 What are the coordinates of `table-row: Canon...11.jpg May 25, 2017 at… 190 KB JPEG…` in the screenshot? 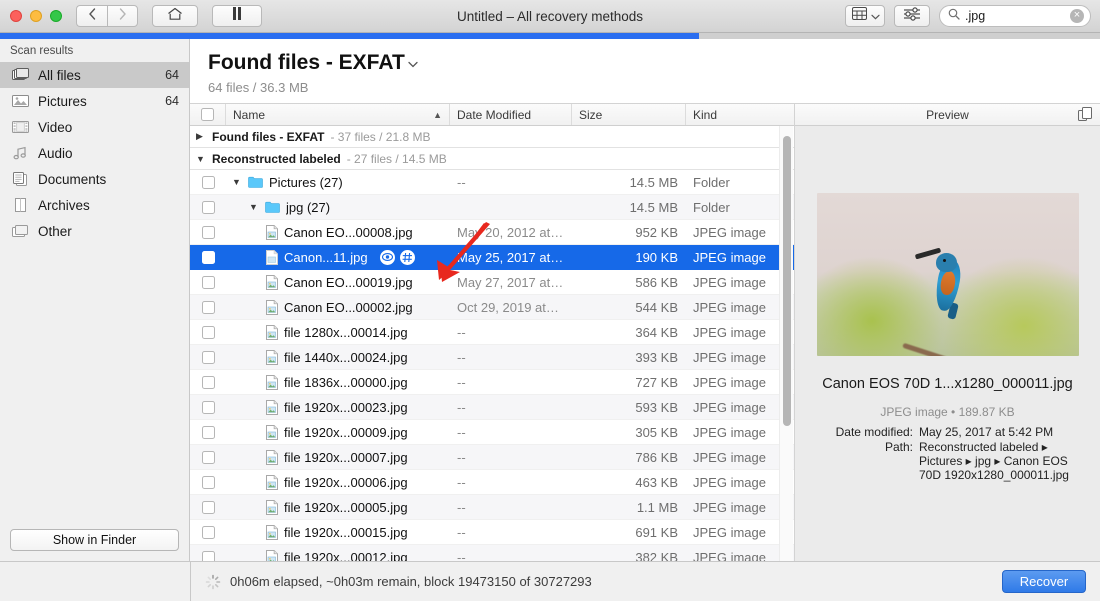 It's located at (492, 257).